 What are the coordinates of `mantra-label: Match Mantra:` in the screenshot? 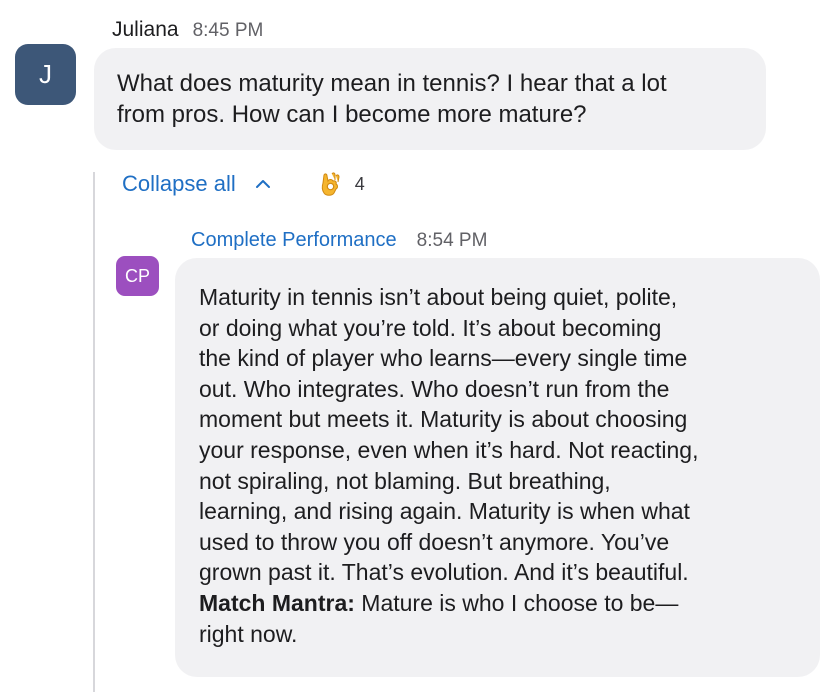 It's located at (277, 602).